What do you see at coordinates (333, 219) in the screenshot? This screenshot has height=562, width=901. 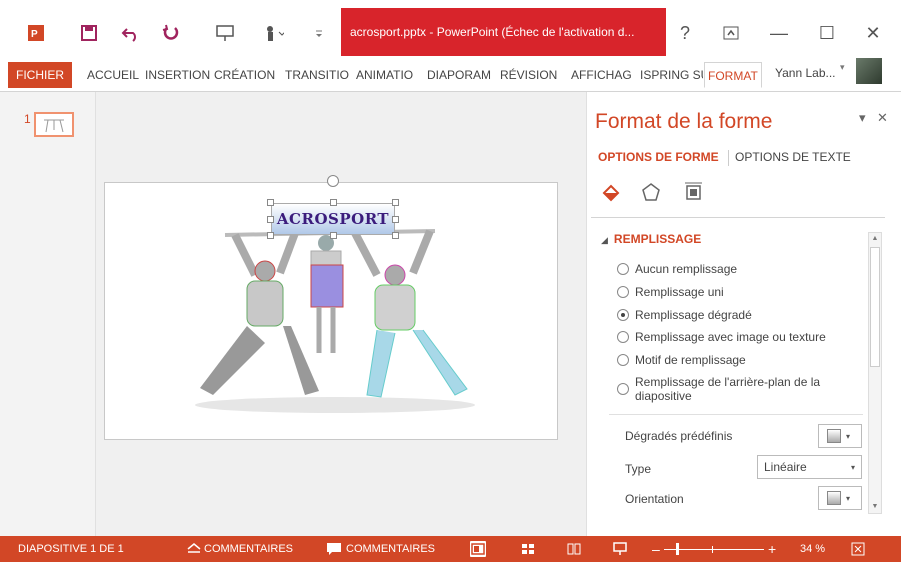 I see `wordart-title: ACROSPORT` at bounding box center [333, 219].